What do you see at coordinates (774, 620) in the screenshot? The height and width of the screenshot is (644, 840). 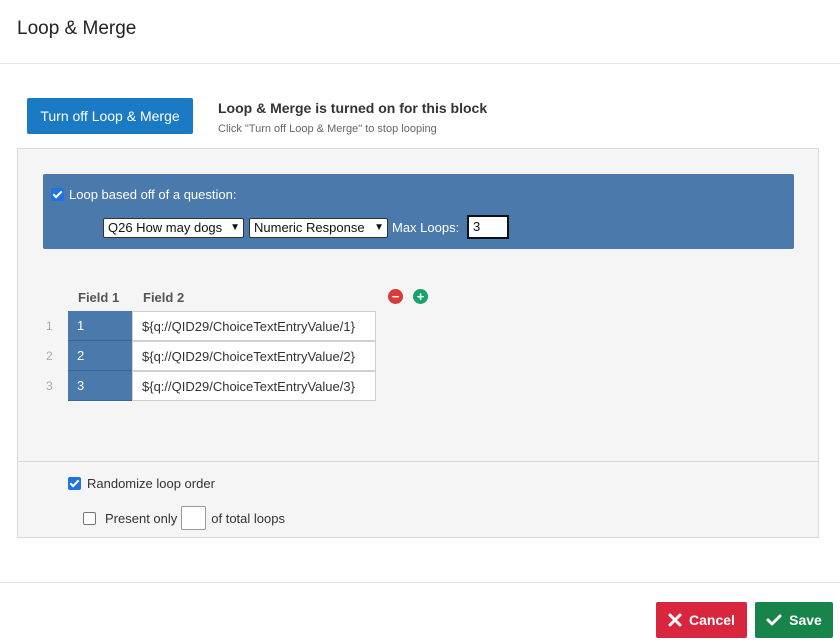 I see `checkmark-icon` at bounding box center [774, 620].